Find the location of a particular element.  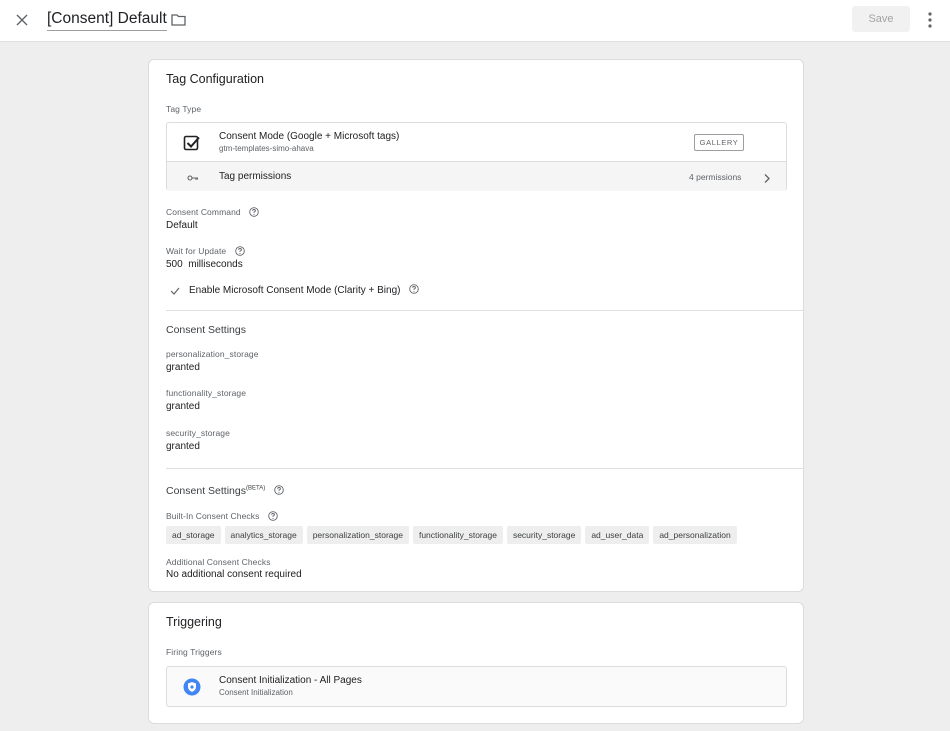

consent-settings-title: Consent Settings is located at coordinates (206, 330).